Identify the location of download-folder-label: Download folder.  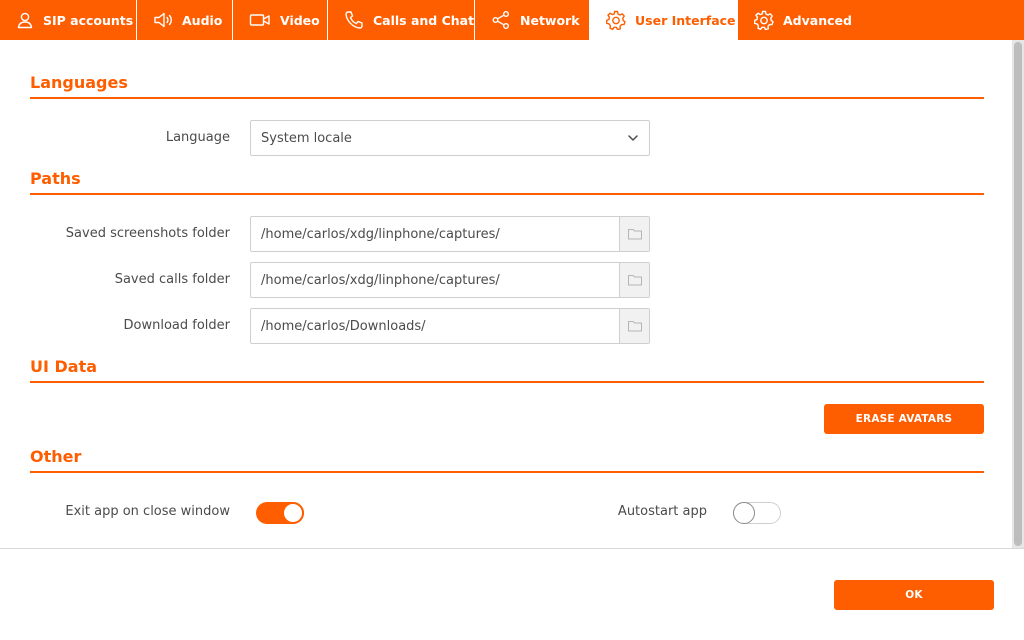
(177, 325).